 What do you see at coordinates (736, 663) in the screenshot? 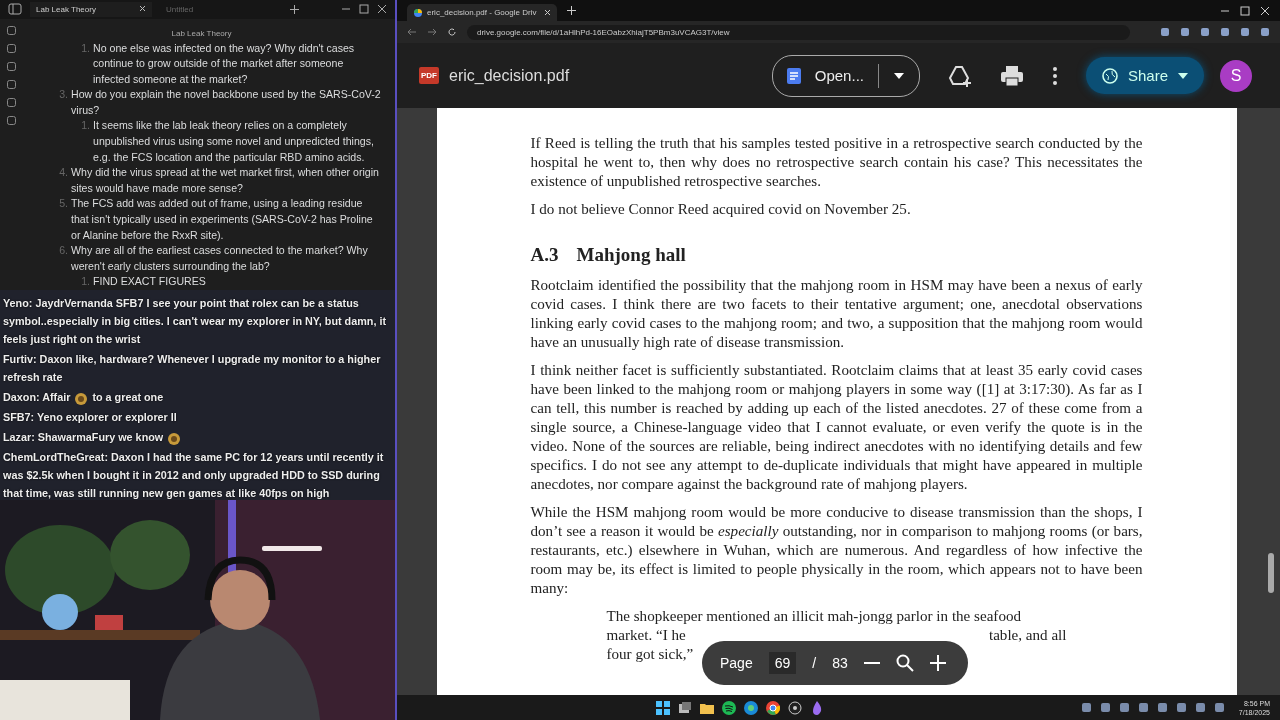
I see `page-label: Page` at bounding box center [736, 663].